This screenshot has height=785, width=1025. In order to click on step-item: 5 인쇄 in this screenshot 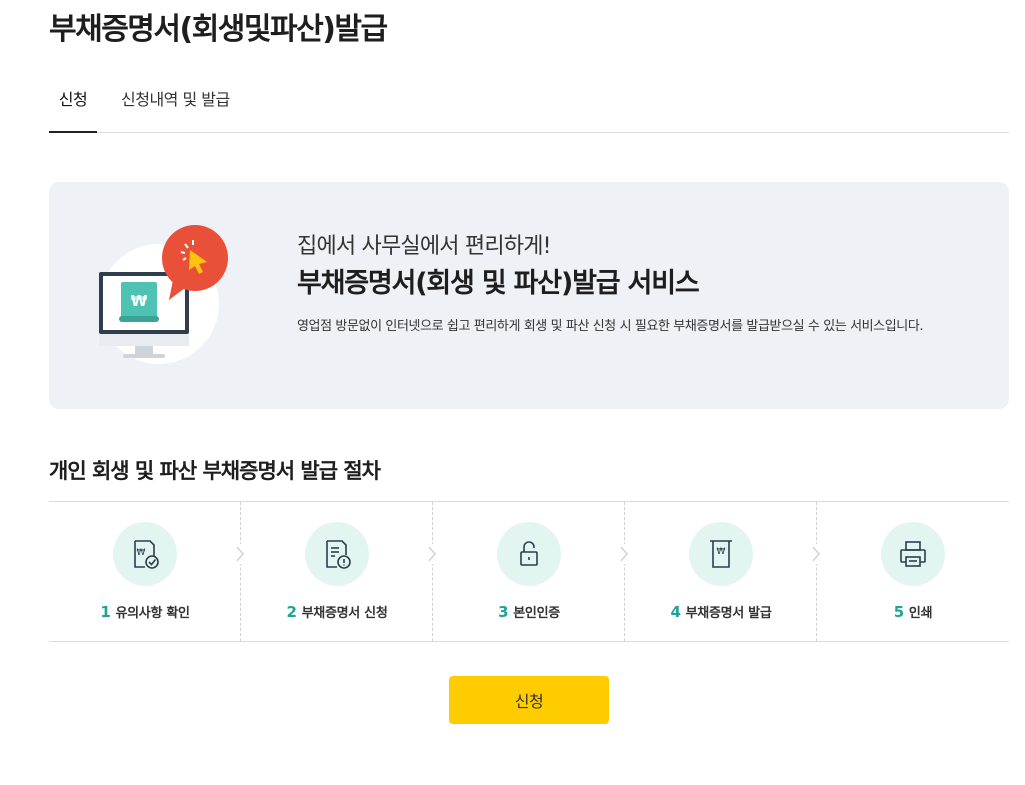, I will do `click(913, 571)`.